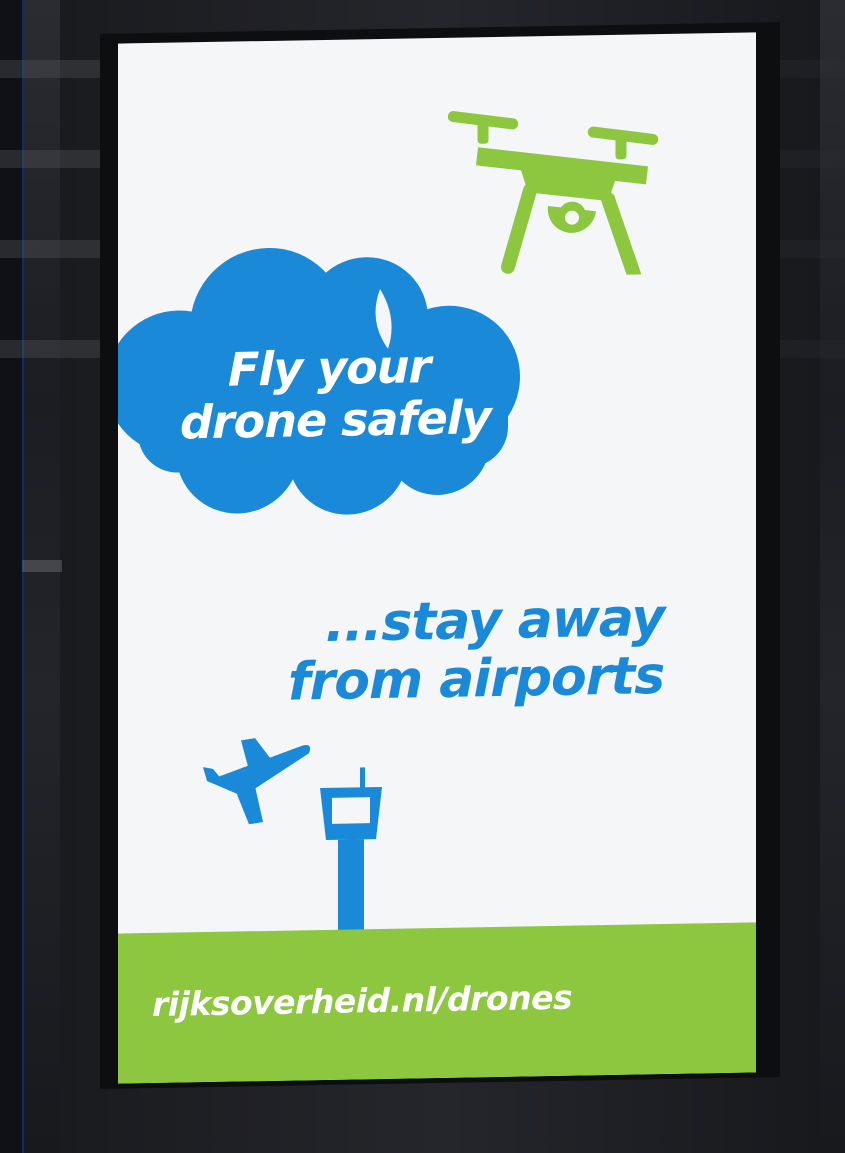  I want to click on tagline-line-1: ...stay away, so click(495, 621).